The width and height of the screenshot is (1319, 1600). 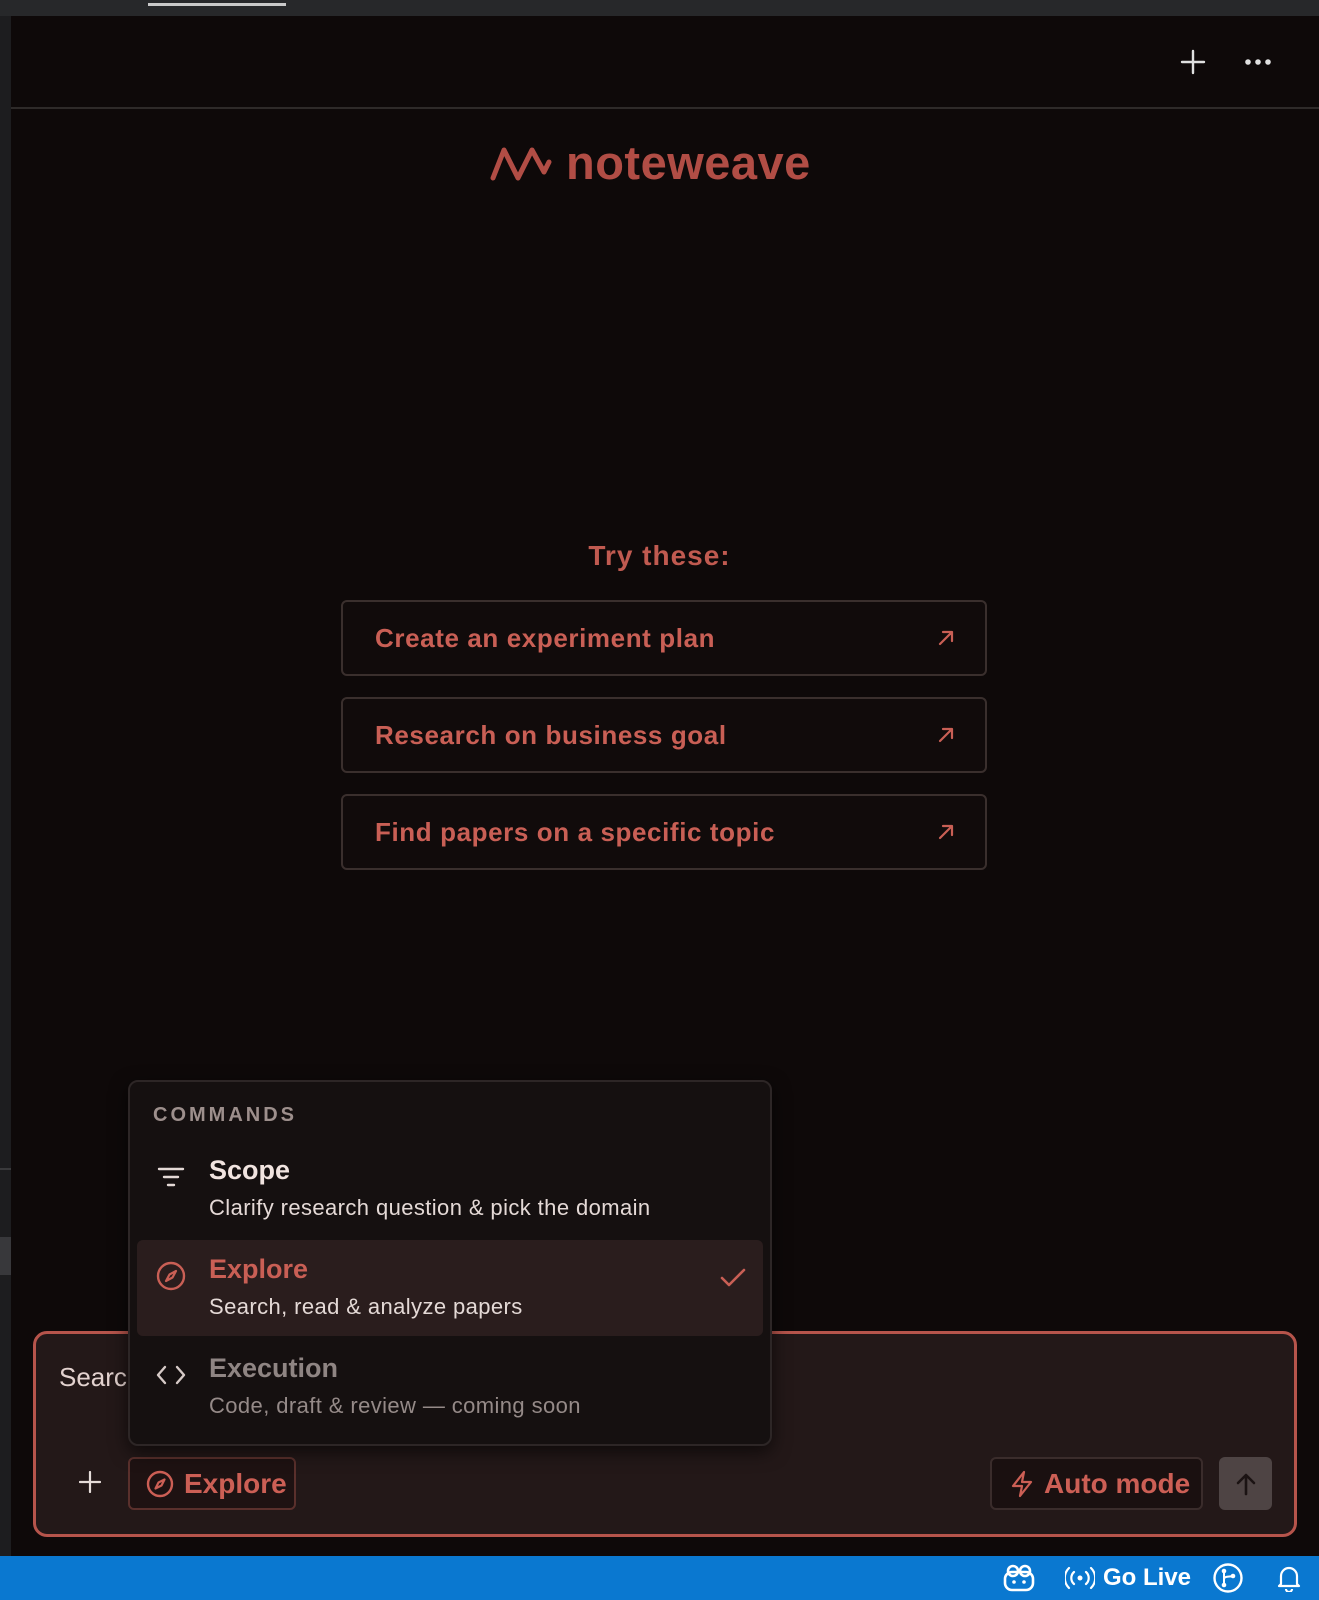 I want to click on go-live-button: Go Live, so click(x=1128, y=1578).